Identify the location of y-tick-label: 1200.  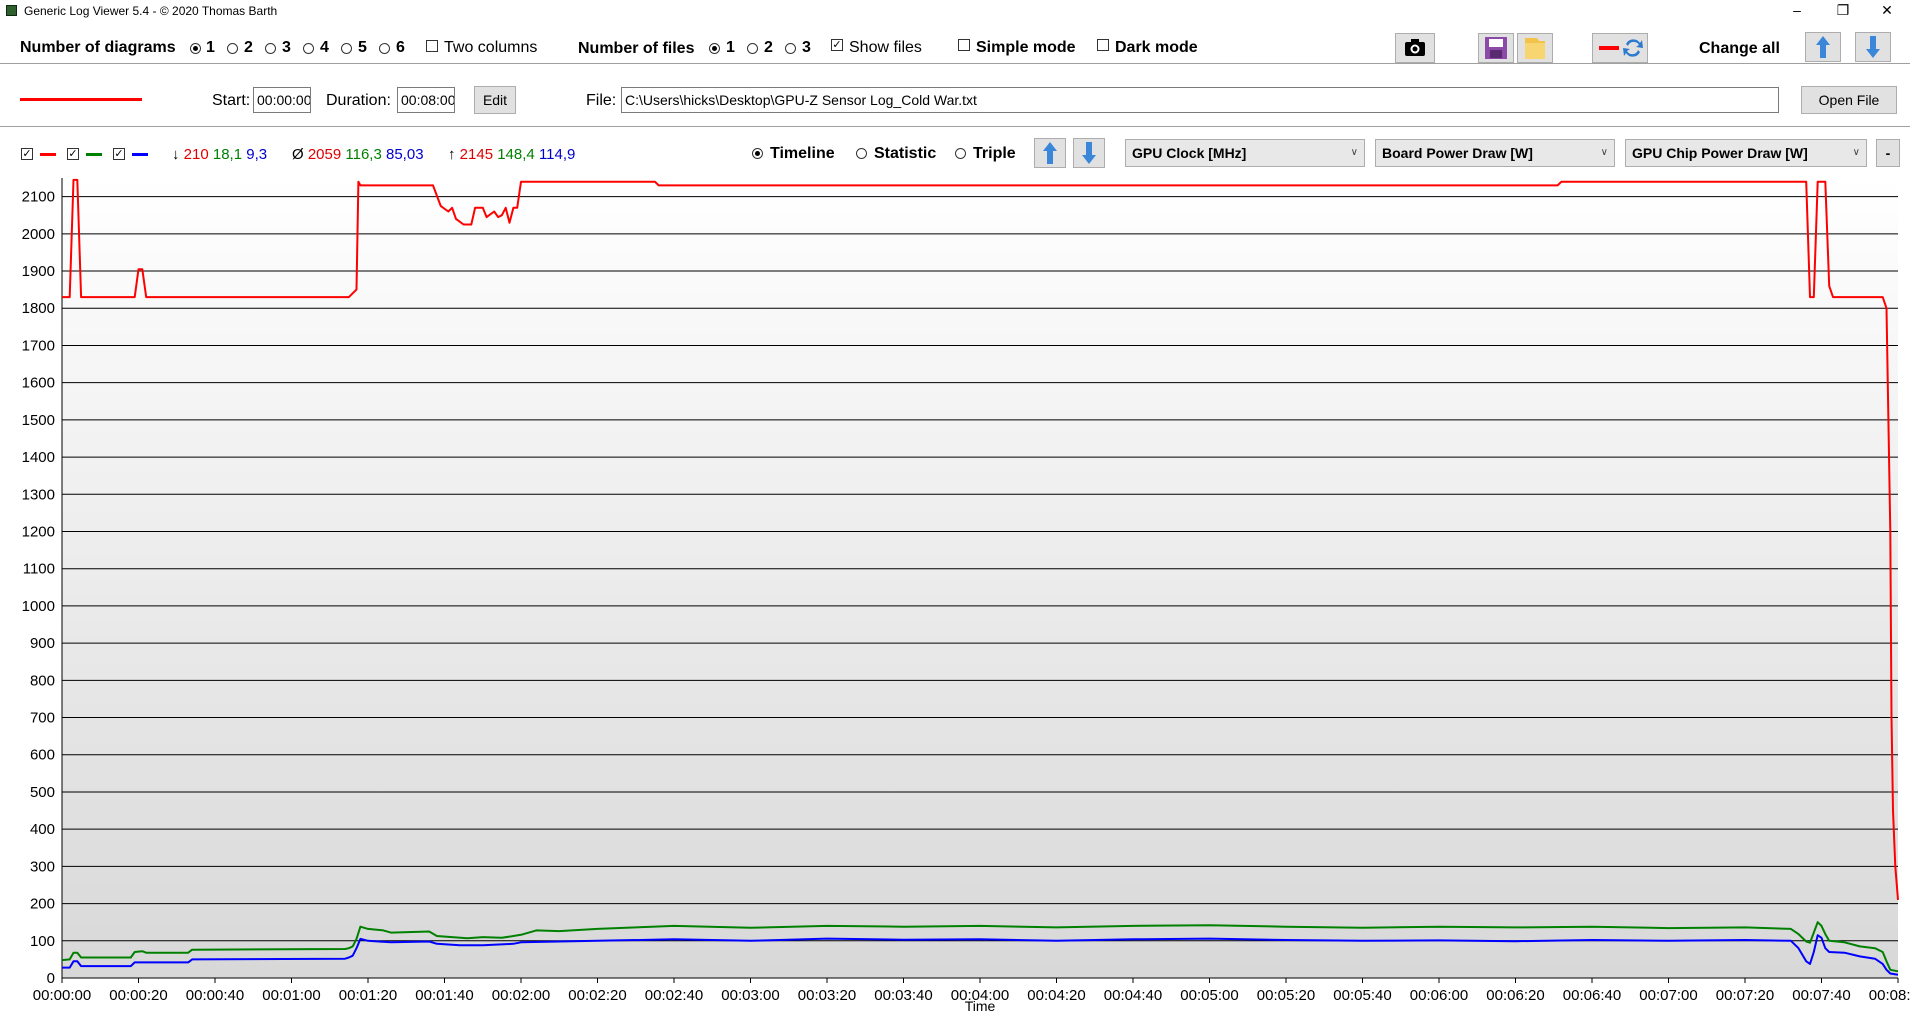
(38, 531).